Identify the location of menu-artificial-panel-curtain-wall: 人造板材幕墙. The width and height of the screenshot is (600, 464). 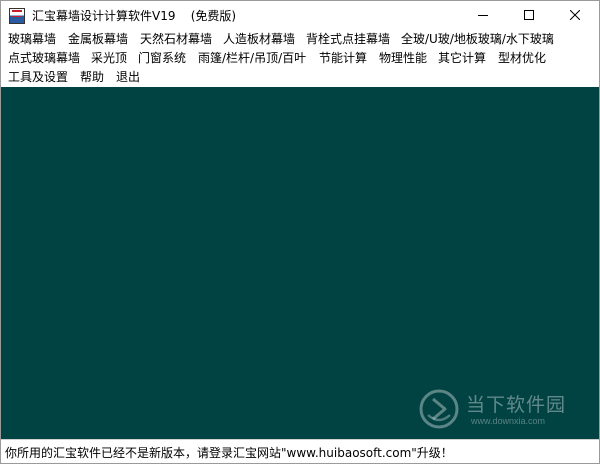
(259, 39).